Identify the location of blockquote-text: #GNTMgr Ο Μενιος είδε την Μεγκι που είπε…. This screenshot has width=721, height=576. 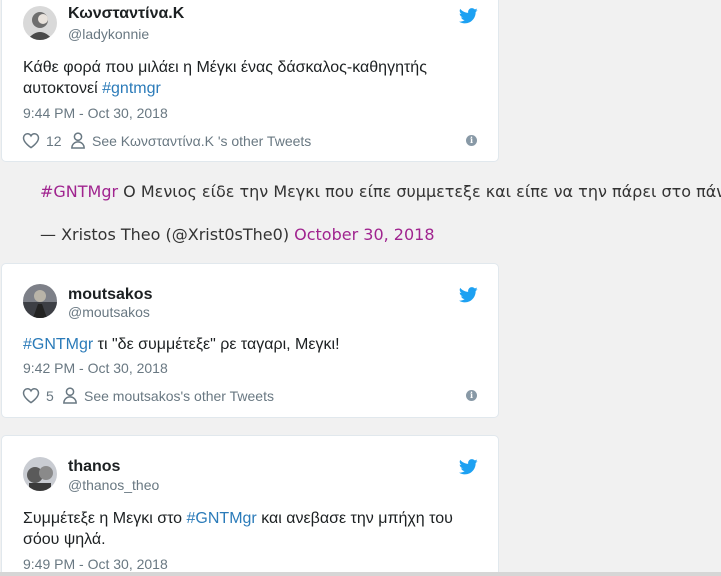
(380, 191).